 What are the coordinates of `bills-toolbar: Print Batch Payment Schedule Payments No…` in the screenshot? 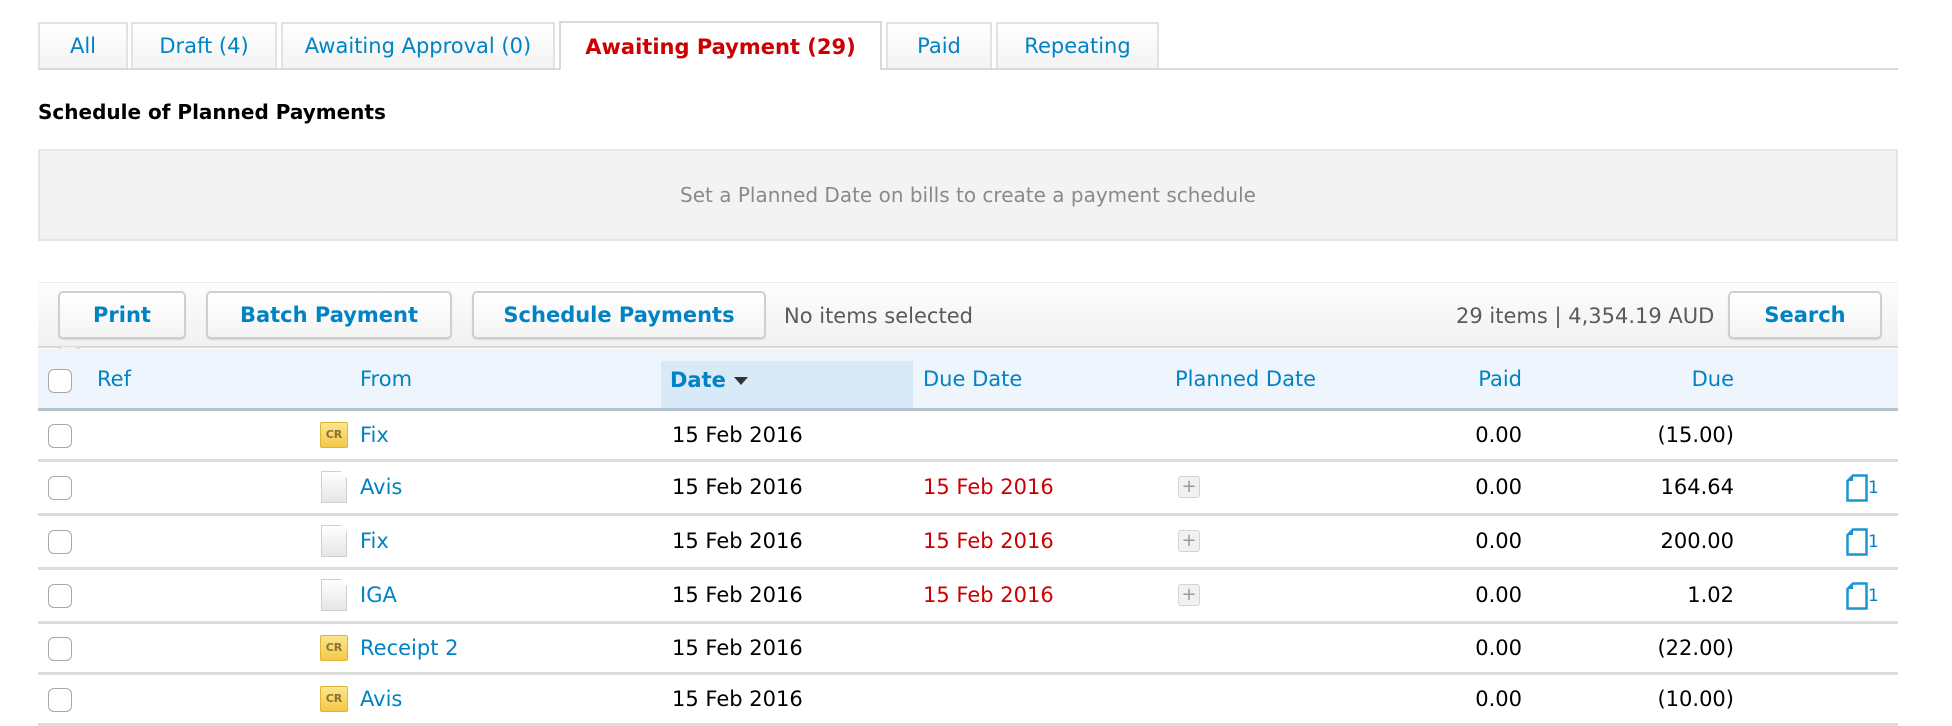 It's located at (968, 315).